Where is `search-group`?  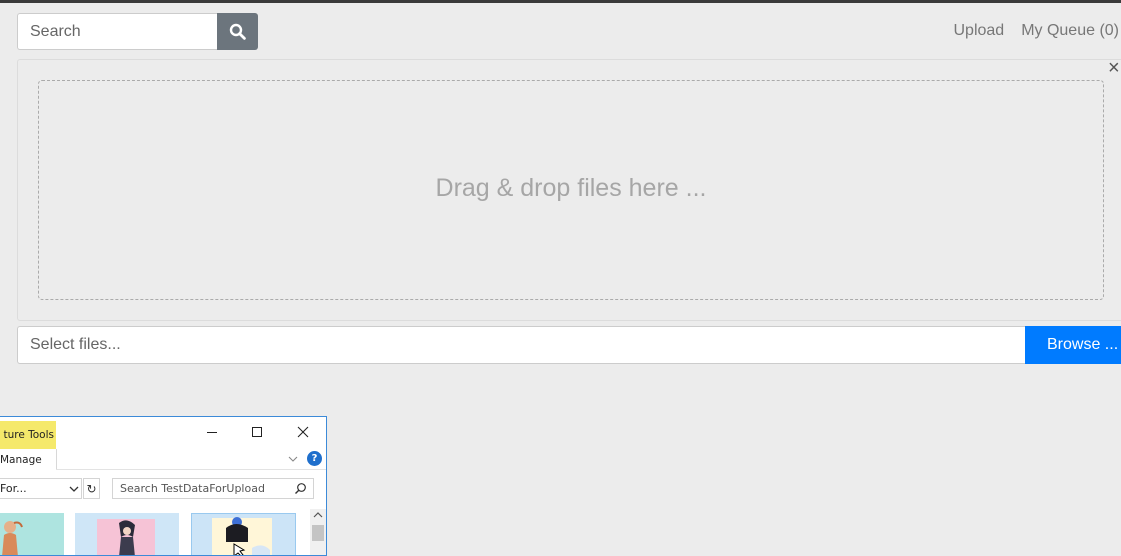
search-group is located at coordinates (137, 31).